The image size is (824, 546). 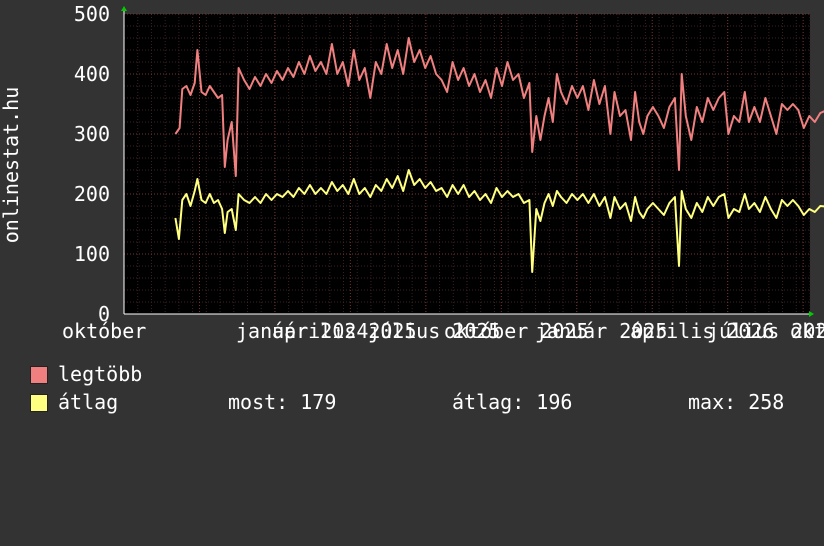 What do you see at coordinates (124, 8) in the screenshot?
I see `y-axis-arrow` at bounding box center [124, 8].